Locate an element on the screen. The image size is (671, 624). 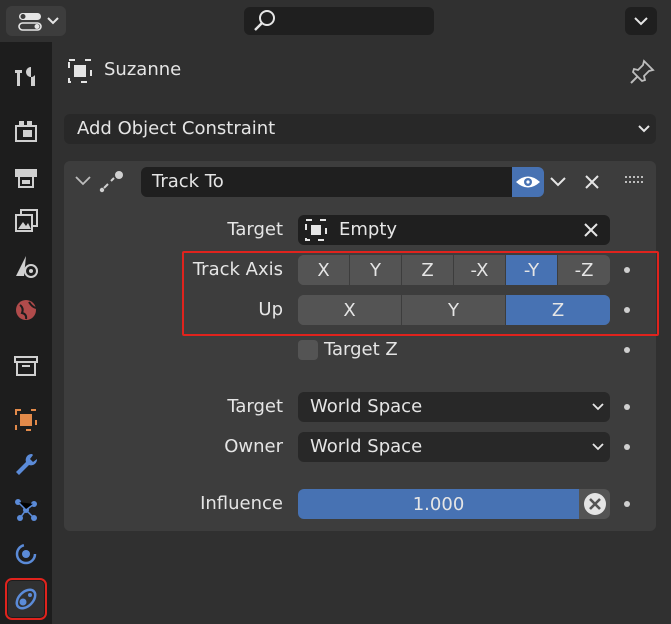
add-object-constraint-label: Add Object Constraint is located at coordinates (176, 128).